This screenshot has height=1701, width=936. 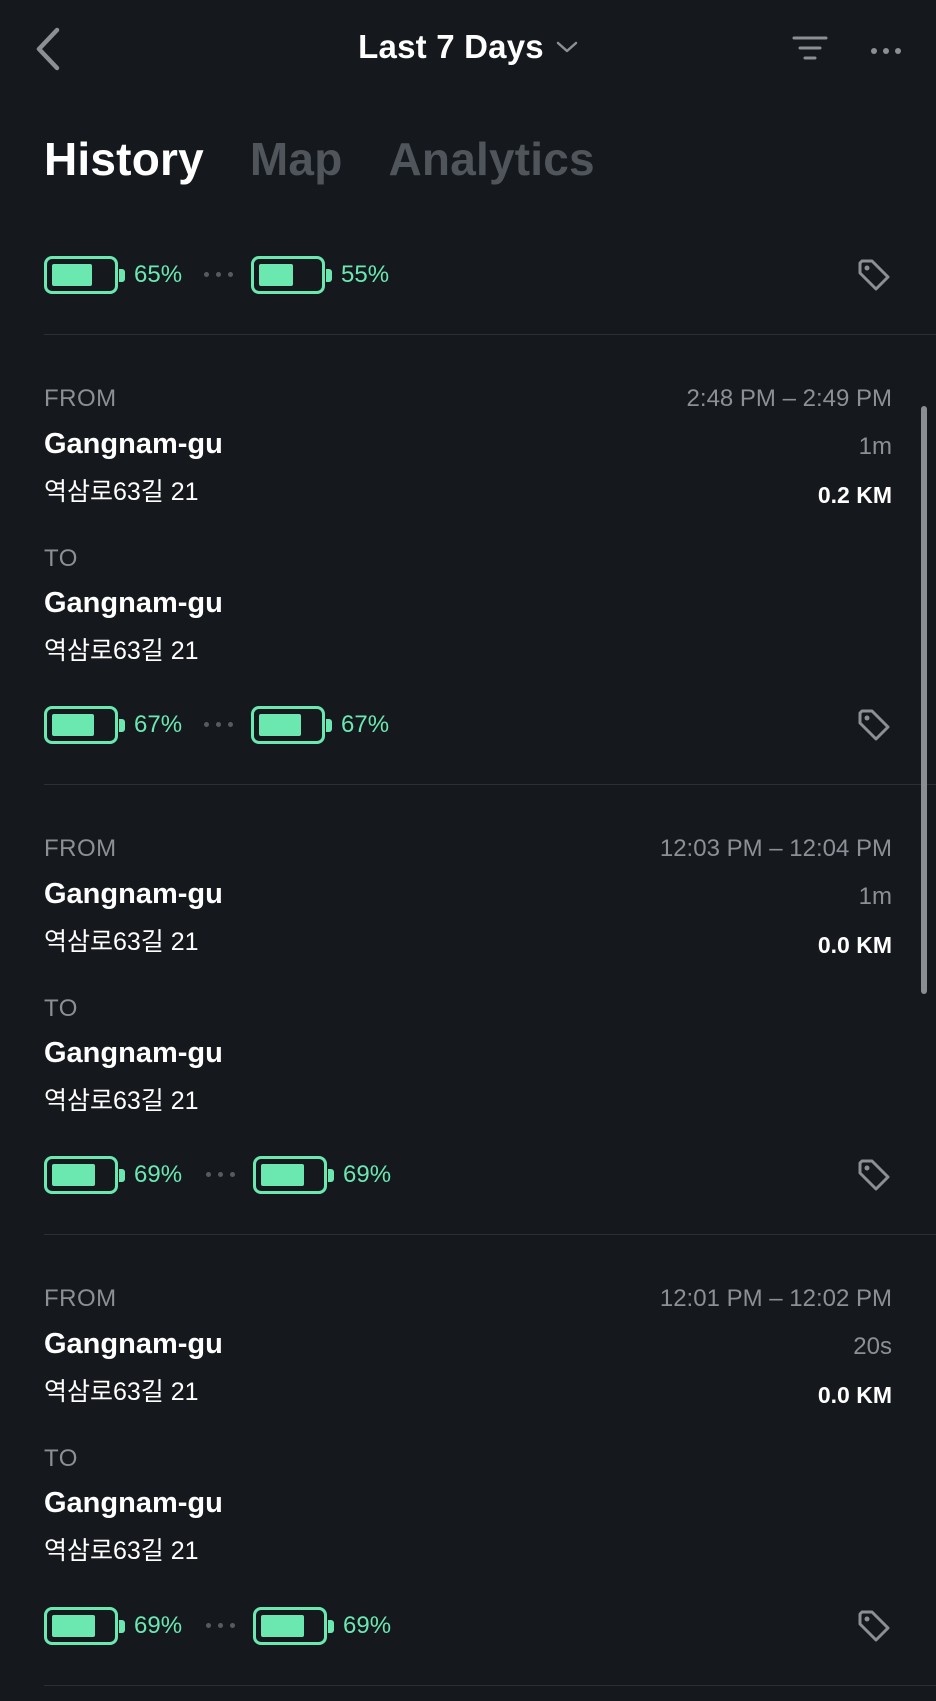 I want to click on more-horizontal-icon, so click(x=886, y=51).